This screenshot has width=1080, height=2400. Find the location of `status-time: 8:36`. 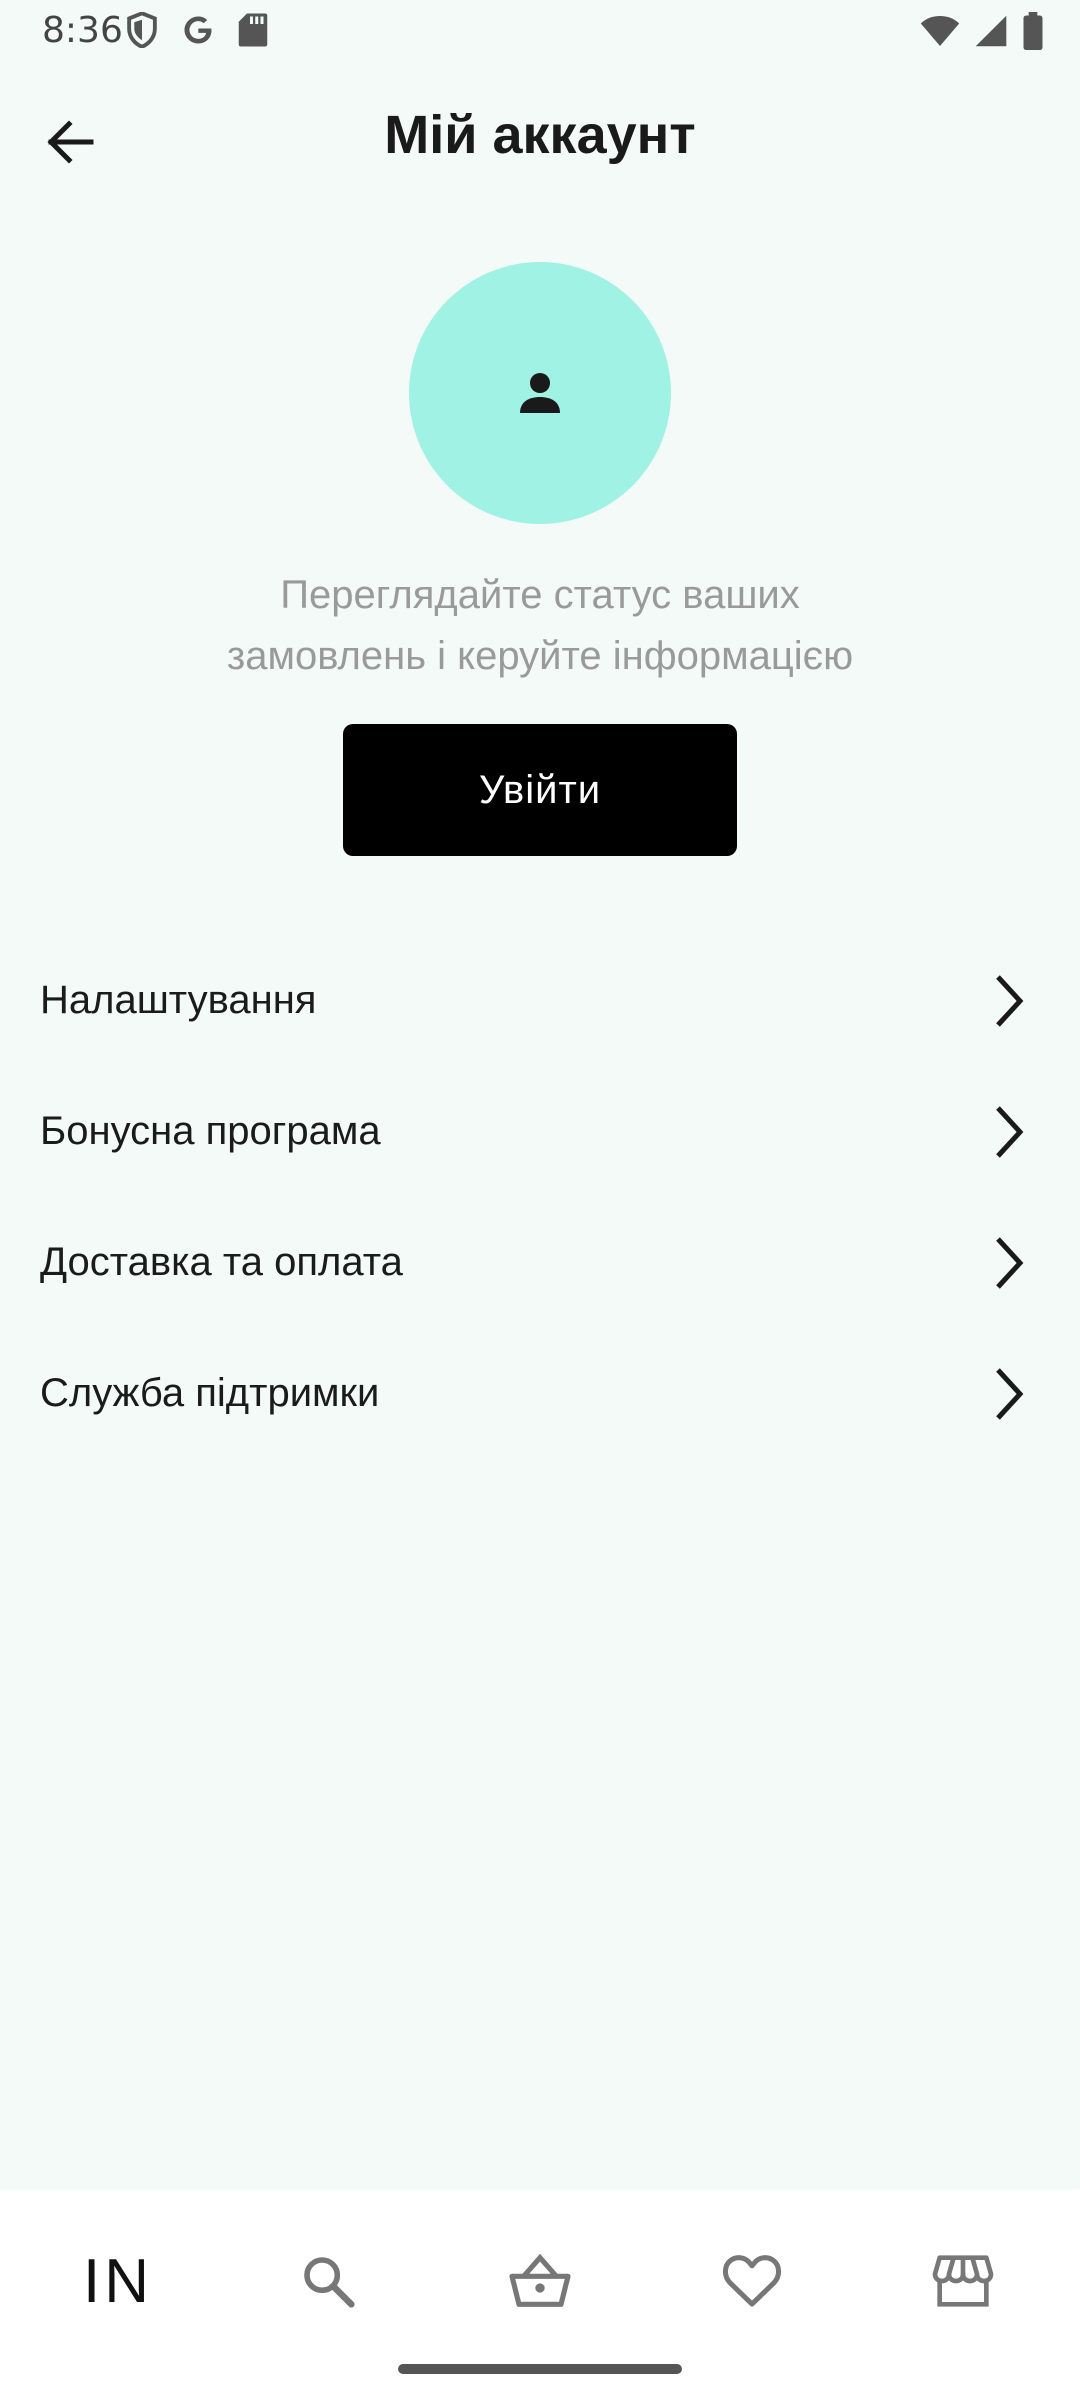

status-time: 8:36 is located at coordinates (82, 30).